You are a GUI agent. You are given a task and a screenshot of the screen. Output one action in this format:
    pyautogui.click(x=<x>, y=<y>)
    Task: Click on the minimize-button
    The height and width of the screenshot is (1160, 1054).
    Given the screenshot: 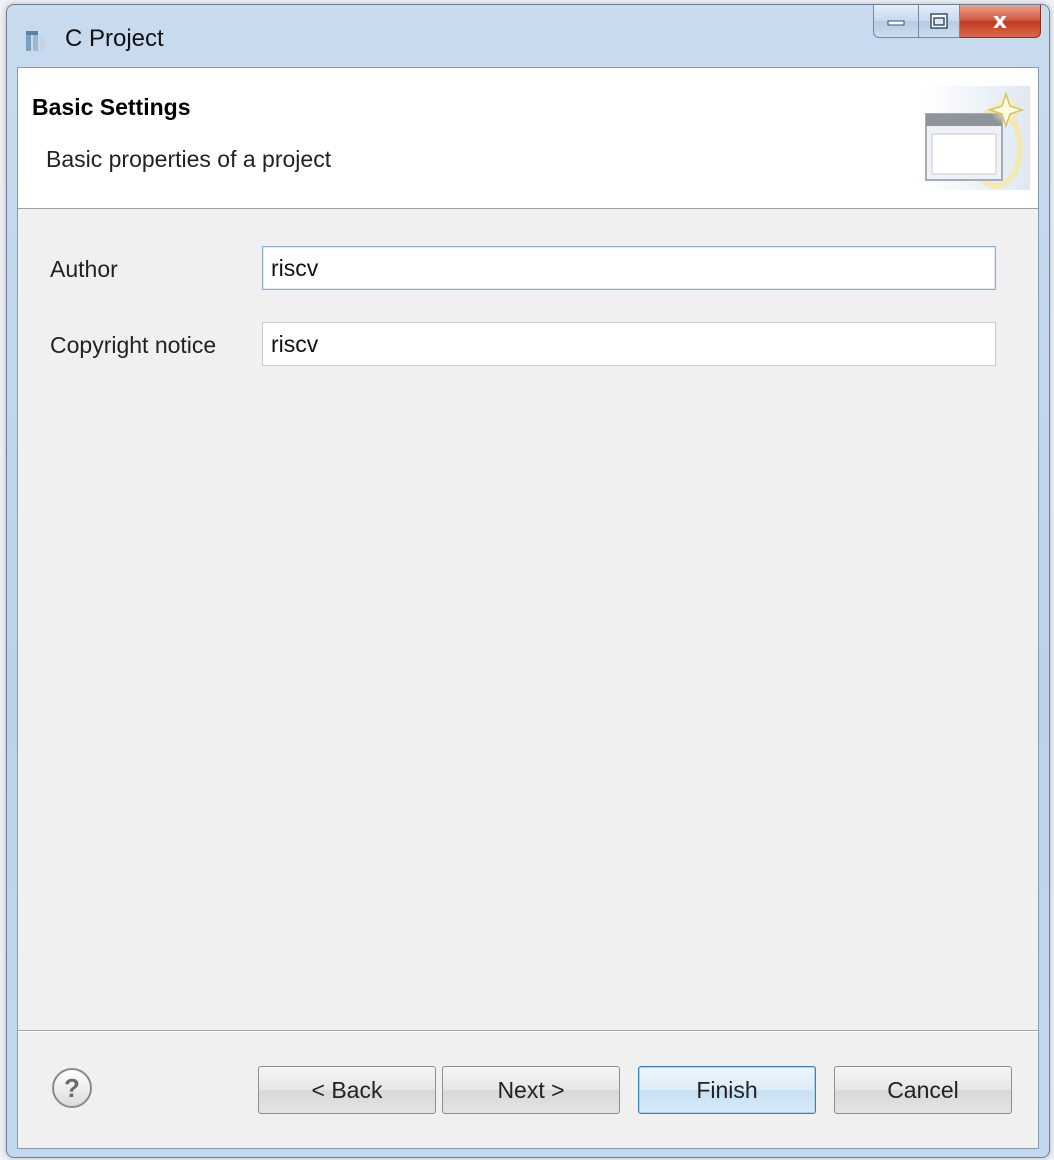 What is the action you would take?
    pyautogui.click(x=896, y=21)
    